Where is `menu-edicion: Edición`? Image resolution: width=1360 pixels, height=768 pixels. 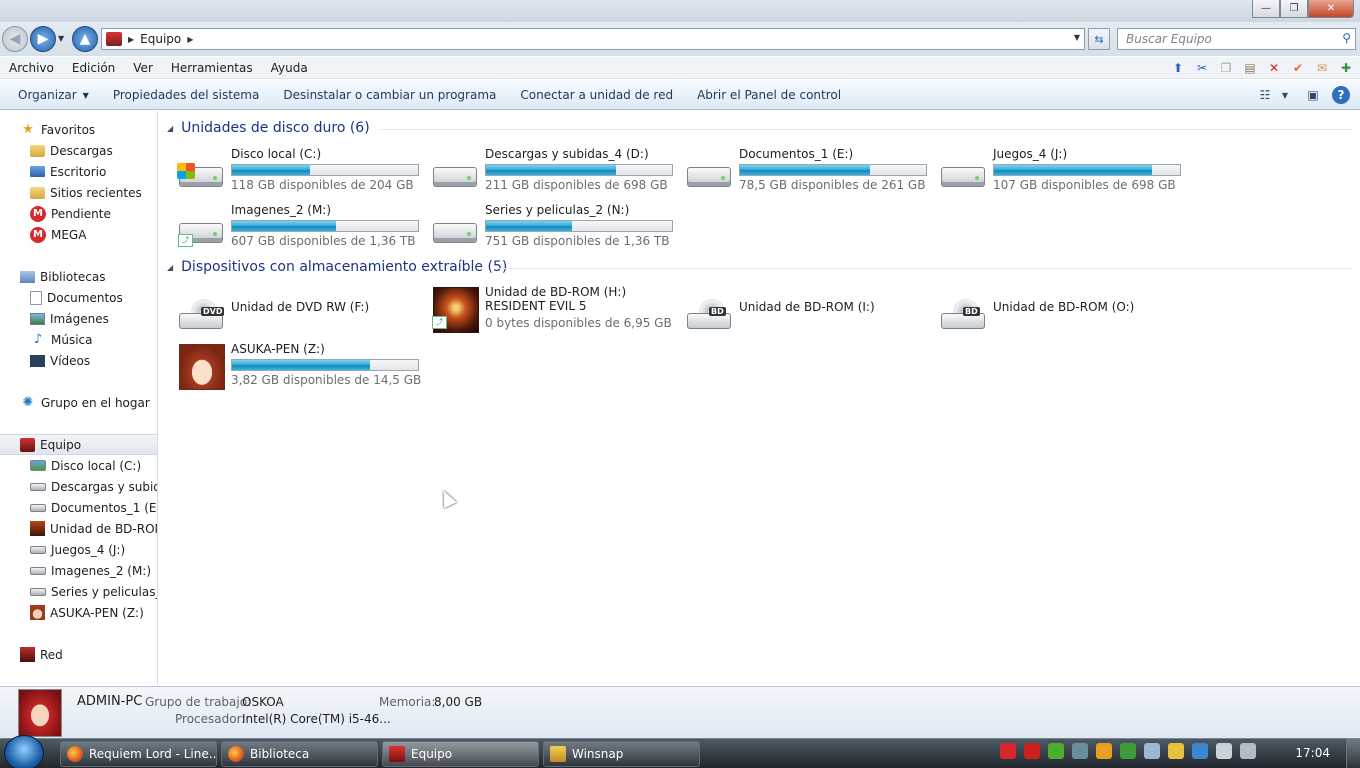 menu-edicion: Edición is located at coordinates (93, 68).